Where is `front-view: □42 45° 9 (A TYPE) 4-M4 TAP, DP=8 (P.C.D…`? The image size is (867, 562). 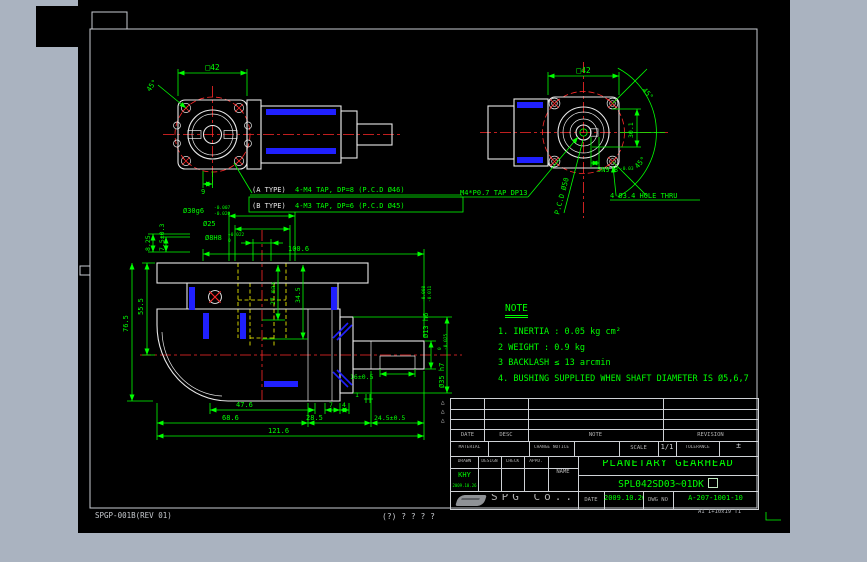 front-view: □42 45° 9 (A TYPE) 4-M4 TAP, DP=8 (P.C.D… is located at coordinates (304, 138).